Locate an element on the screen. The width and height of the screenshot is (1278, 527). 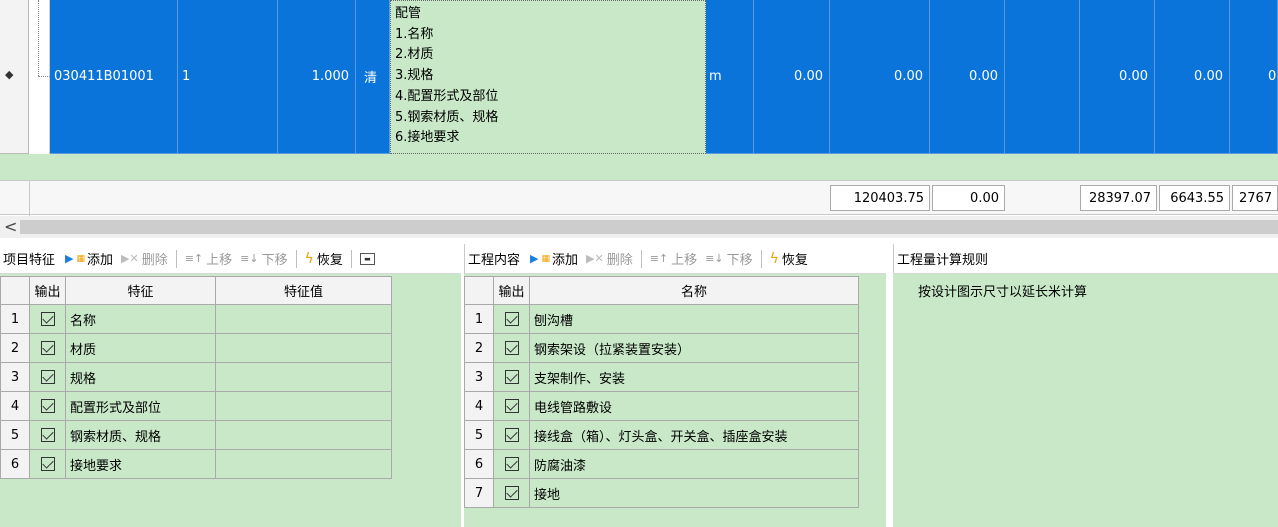
rule-toolbar: 工程量计算规则 is located at coordinates (1085, 259).